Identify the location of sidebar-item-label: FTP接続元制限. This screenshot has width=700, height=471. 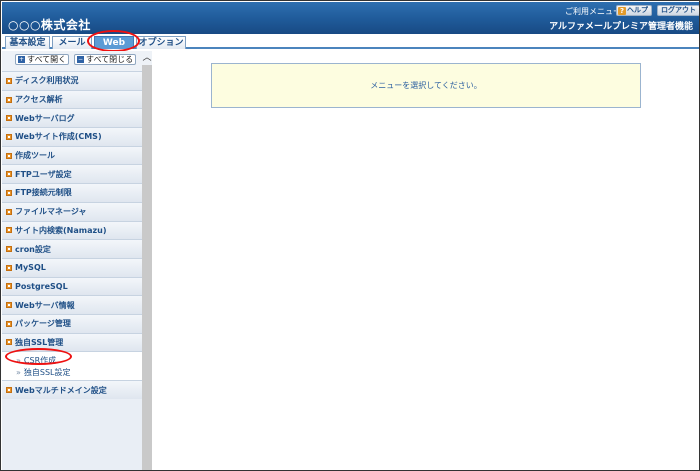
(43, 193).